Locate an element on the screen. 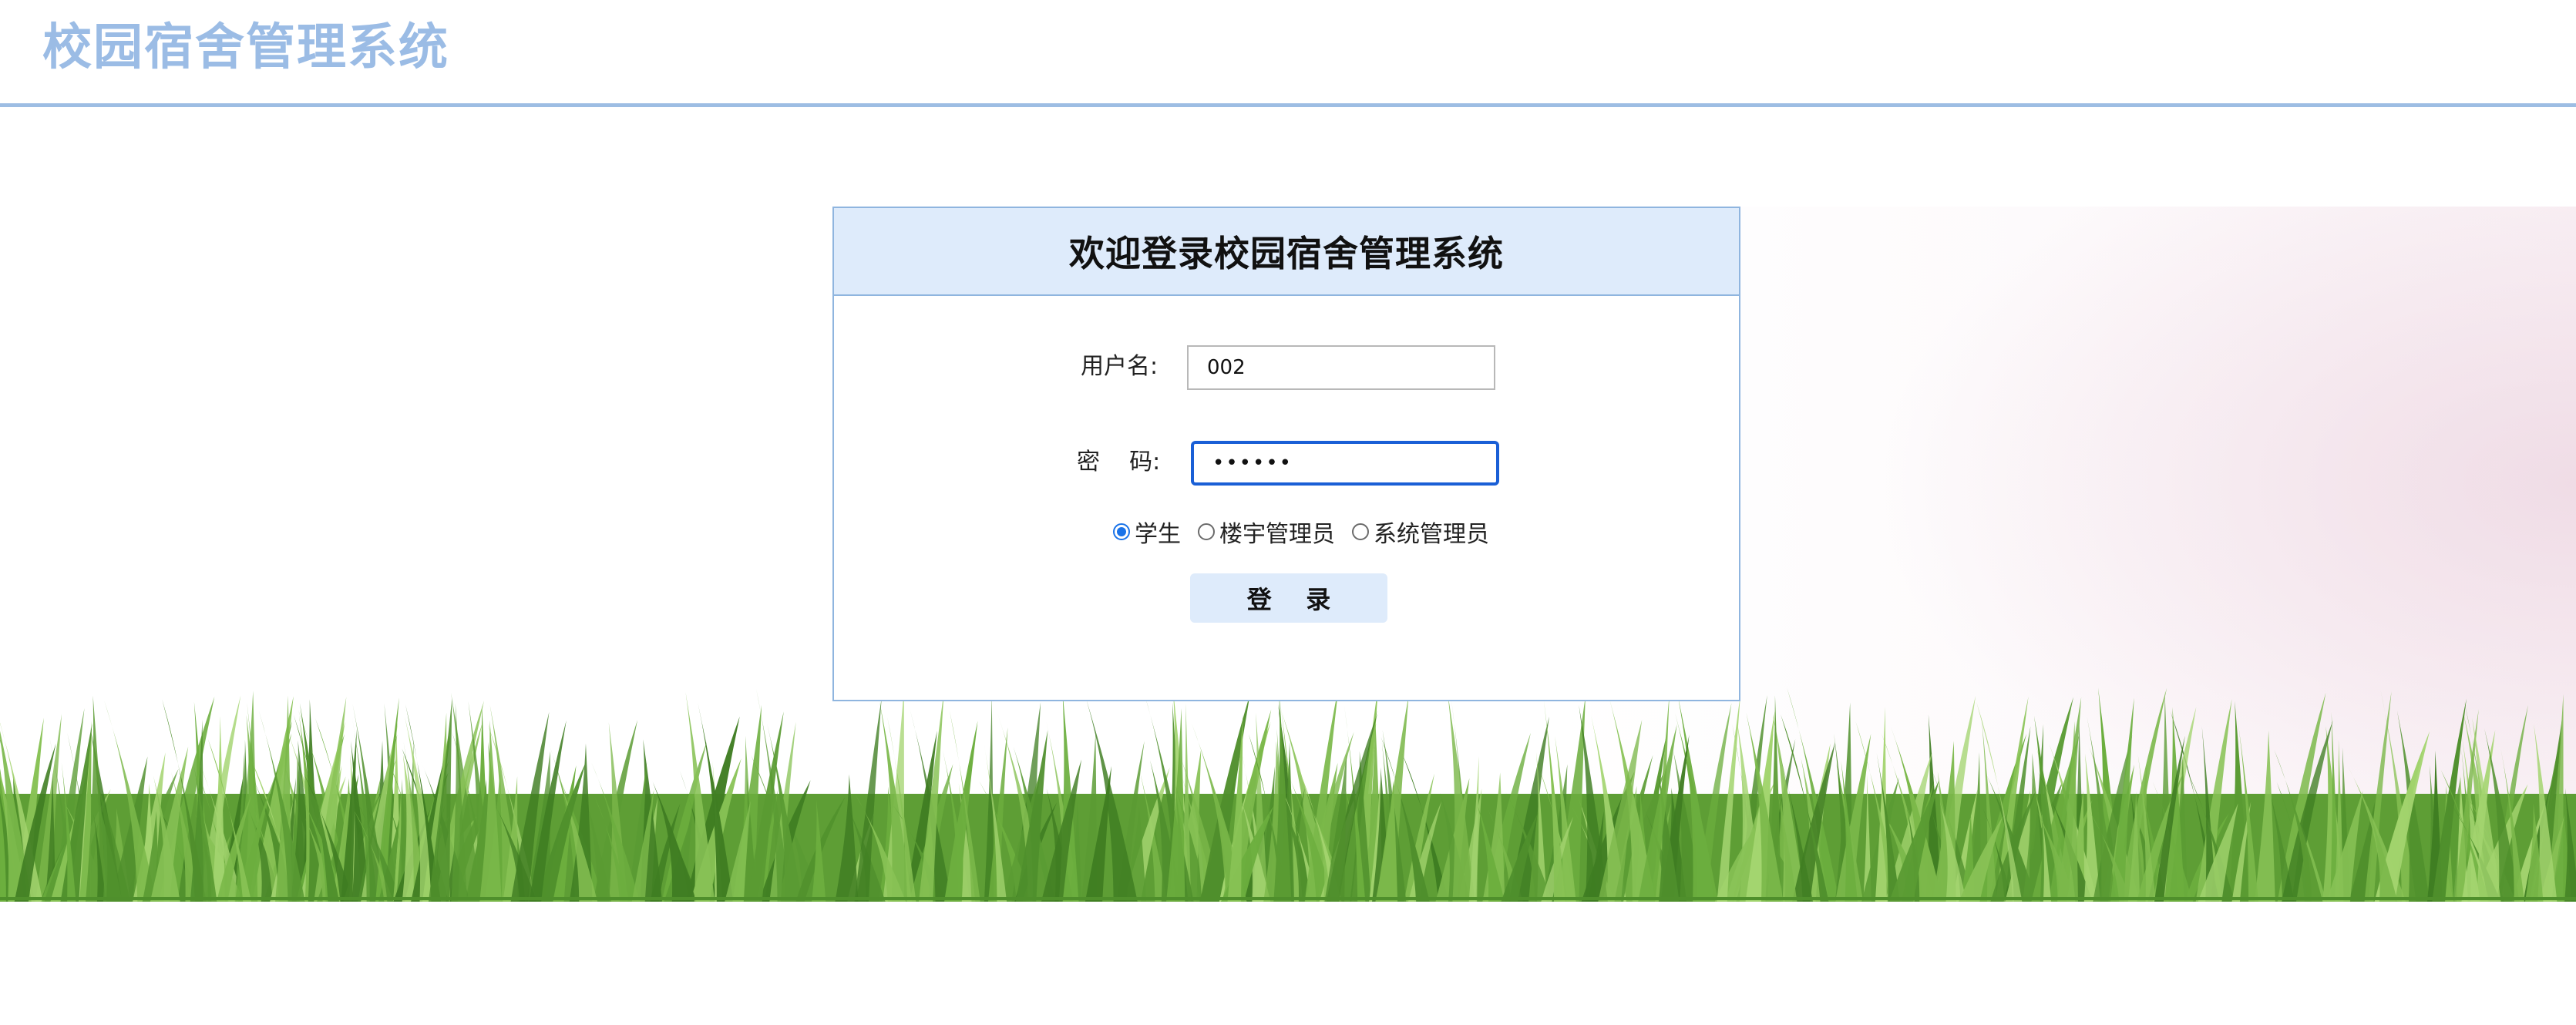  role-option-student: 学生 is located at coordinates (1147, 532).